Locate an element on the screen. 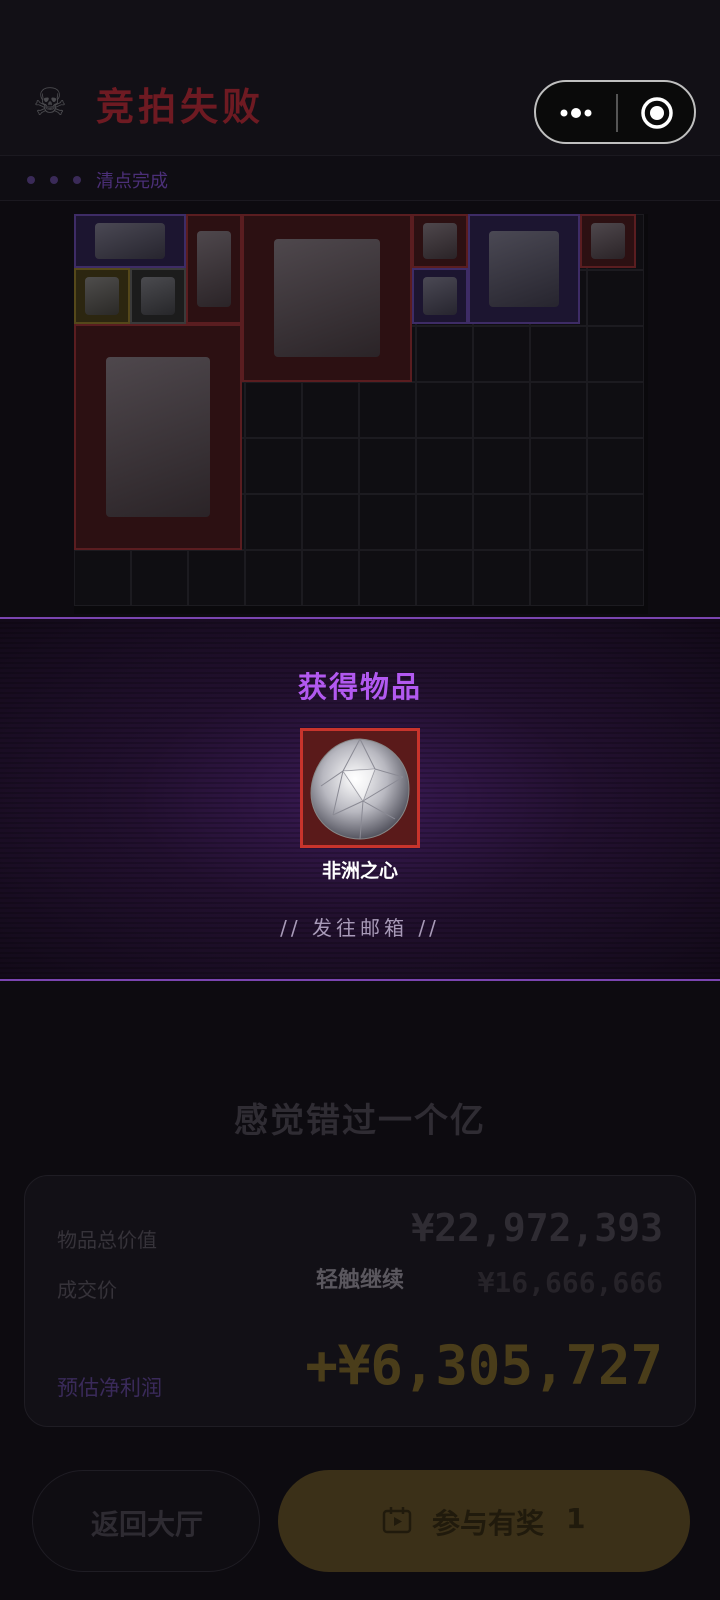  prize-item-card is located at coordinates (360, 788).